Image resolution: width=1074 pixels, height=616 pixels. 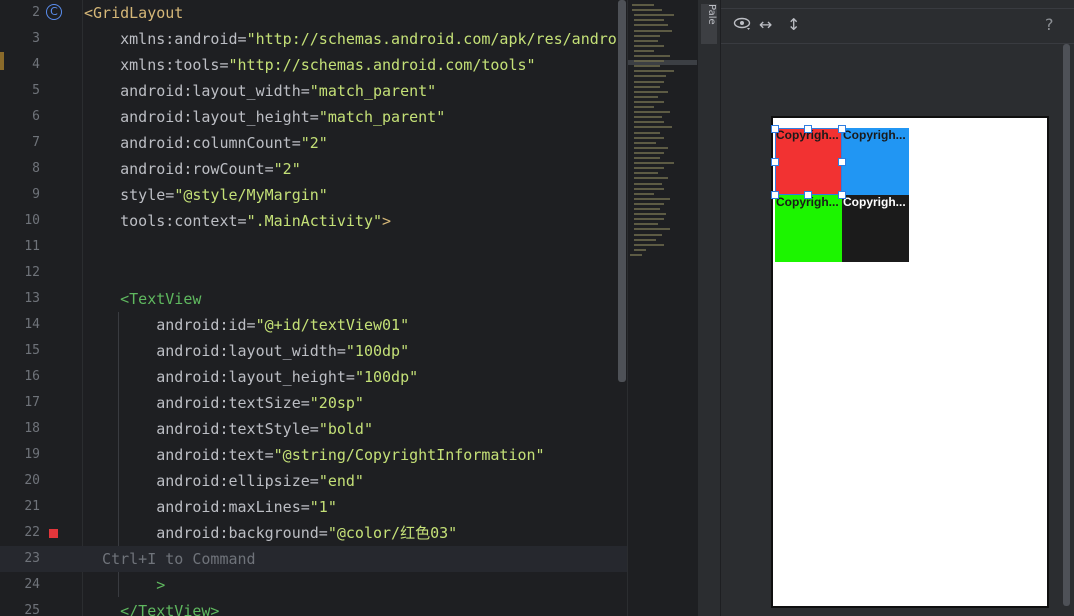 I want to click on code-line: 6 android:layout_height="match_parent", so click(x=313, y=117).